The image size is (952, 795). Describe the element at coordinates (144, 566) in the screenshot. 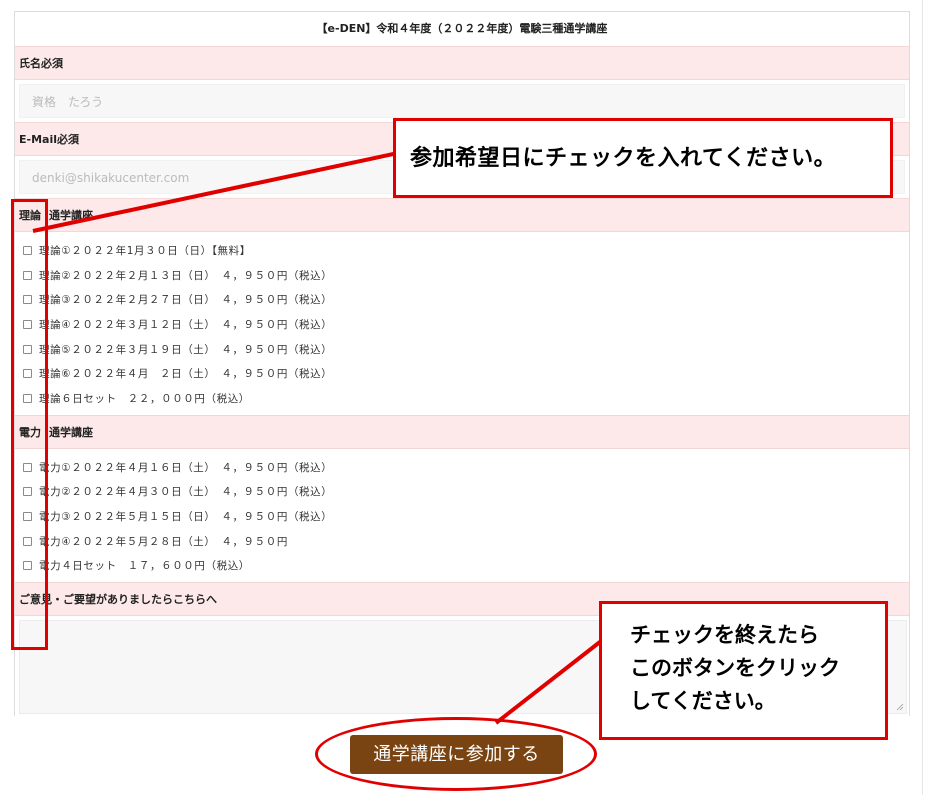

I see `option-label: 電力４日セット １７，６００円（税込）` at that location.